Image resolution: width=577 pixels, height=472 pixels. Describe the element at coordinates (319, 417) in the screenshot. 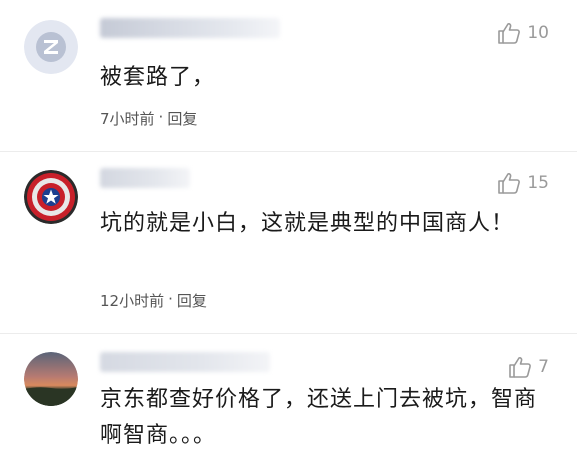

I see `comment-text: 京东都查好价格了，还送上门去被坑，智商啊智商。。。` at that location.